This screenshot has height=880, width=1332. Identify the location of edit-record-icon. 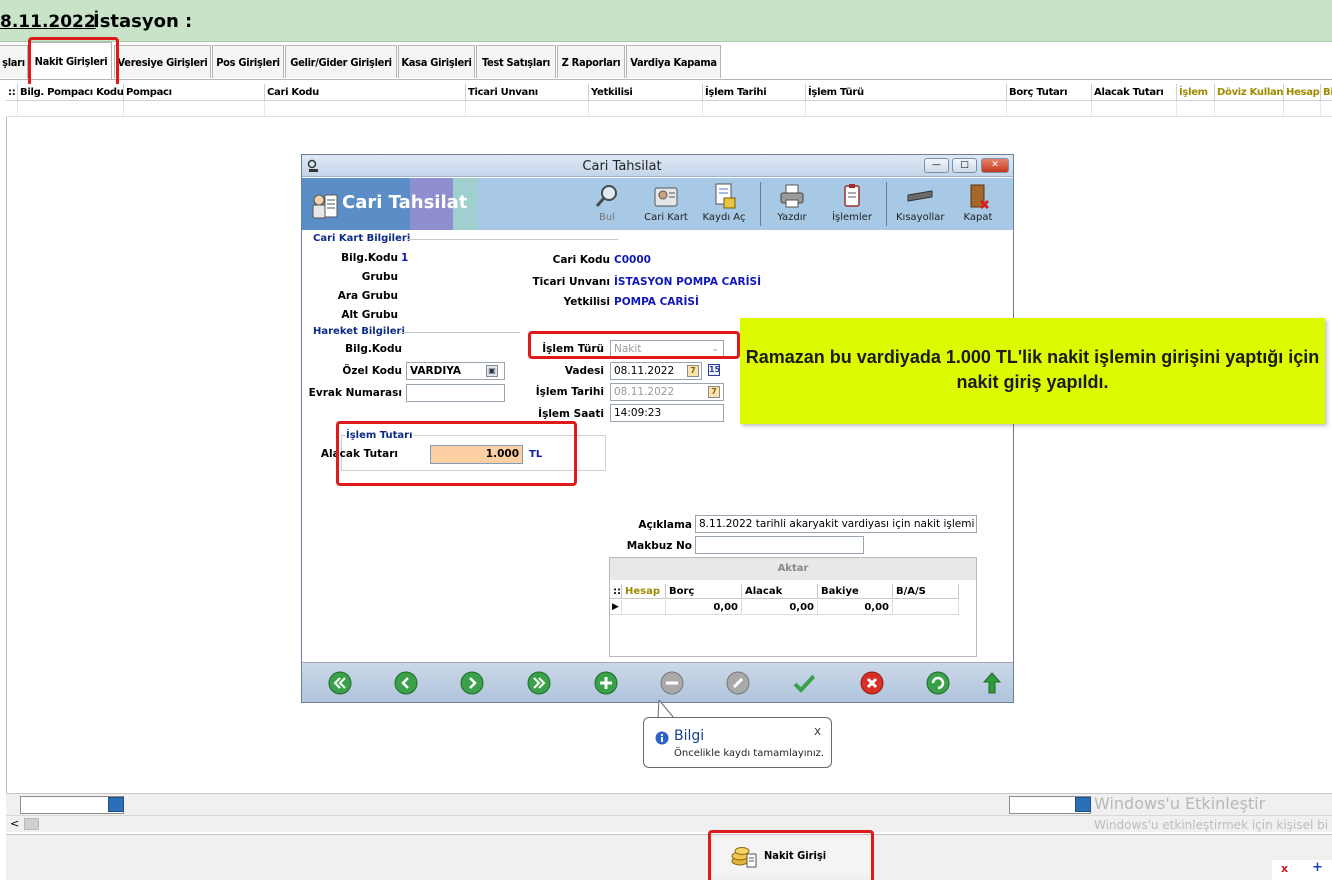
(738, 683).